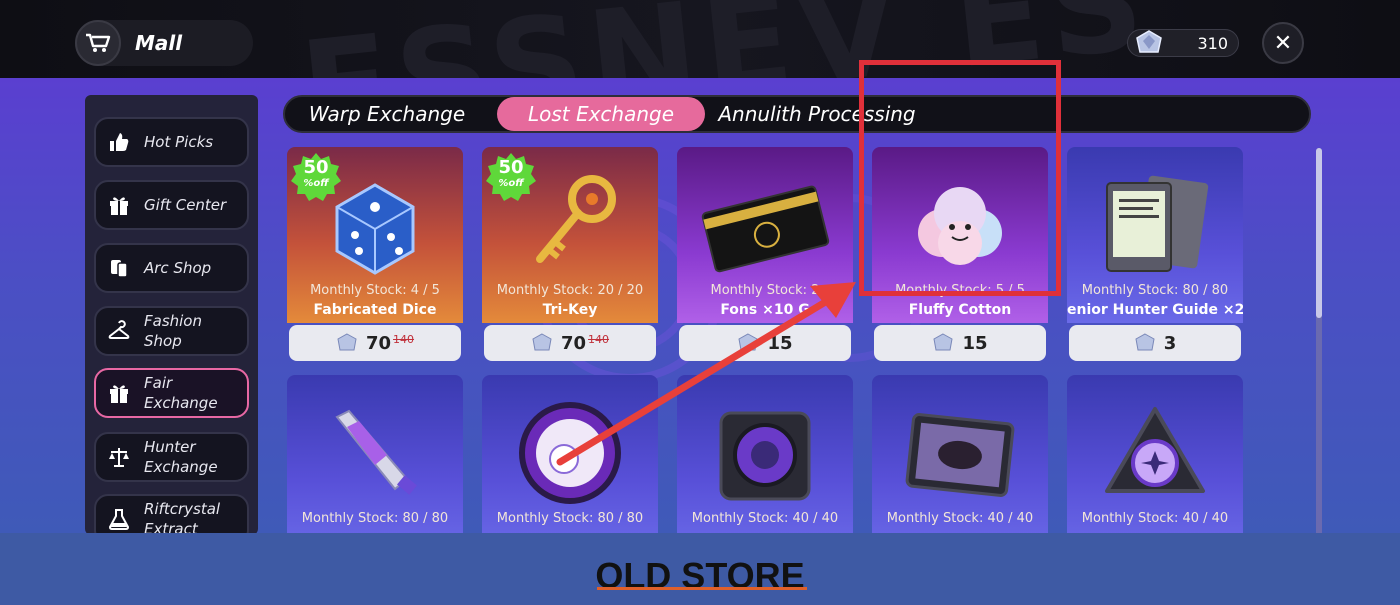 This screenshot has width=1400, height=605. I want to click on item-name: enior Hunter Guide ×2, so click(1155, 310).